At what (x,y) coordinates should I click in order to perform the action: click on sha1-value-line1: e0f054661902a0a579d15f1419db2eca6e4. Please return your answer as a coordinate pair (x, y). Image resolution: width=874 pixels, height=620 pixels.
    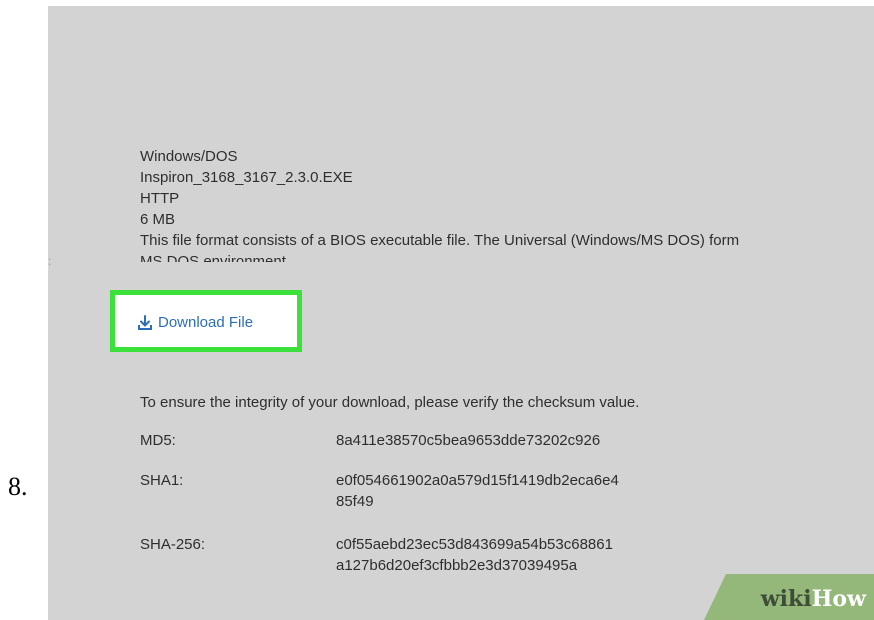
    Looking at the image, I should click on (477, 480).